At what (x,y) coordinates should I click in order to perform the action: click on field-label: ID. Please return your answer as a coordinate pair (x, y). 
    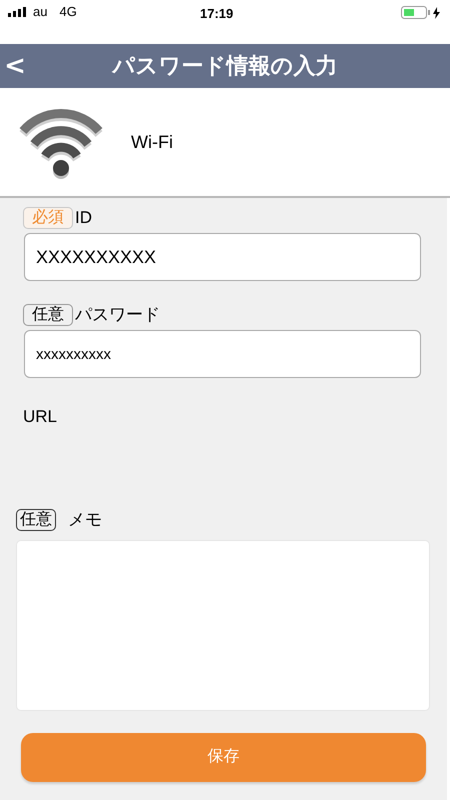
    Looking at the image, I should click on (83, 218).